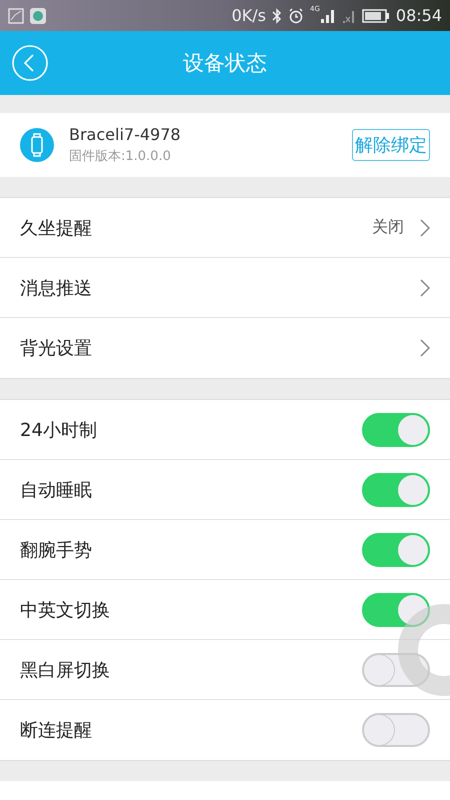 The image size is (450, 800). I want to click on switch-label: 自动睡眠, so click(56, 490).